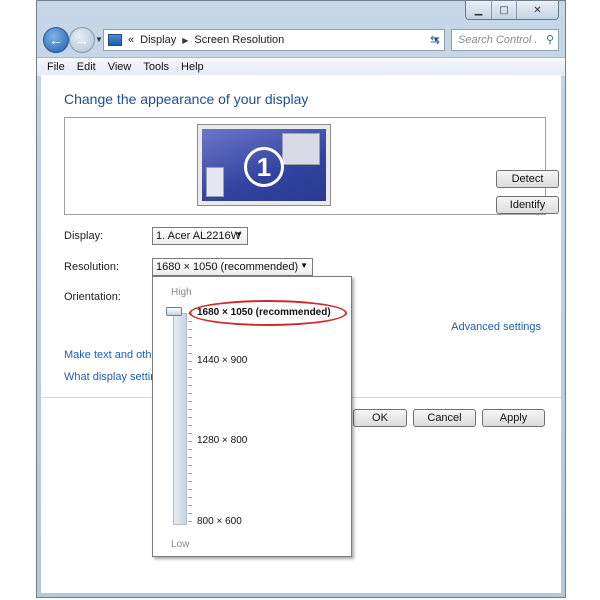 This screenshot has width=600, height=600. I want to click on menu-help: Help, so click(192, 67).